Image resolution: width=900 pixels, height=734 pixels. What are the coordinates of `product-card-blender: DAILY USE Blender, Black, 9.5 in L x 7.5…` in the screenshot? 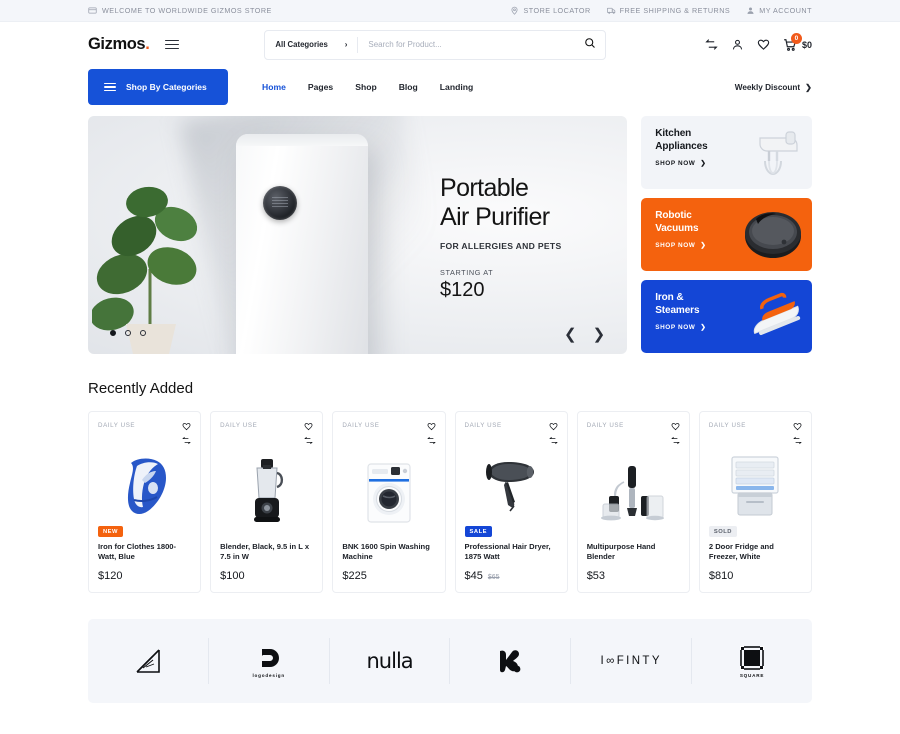 It's located at (267, 502).